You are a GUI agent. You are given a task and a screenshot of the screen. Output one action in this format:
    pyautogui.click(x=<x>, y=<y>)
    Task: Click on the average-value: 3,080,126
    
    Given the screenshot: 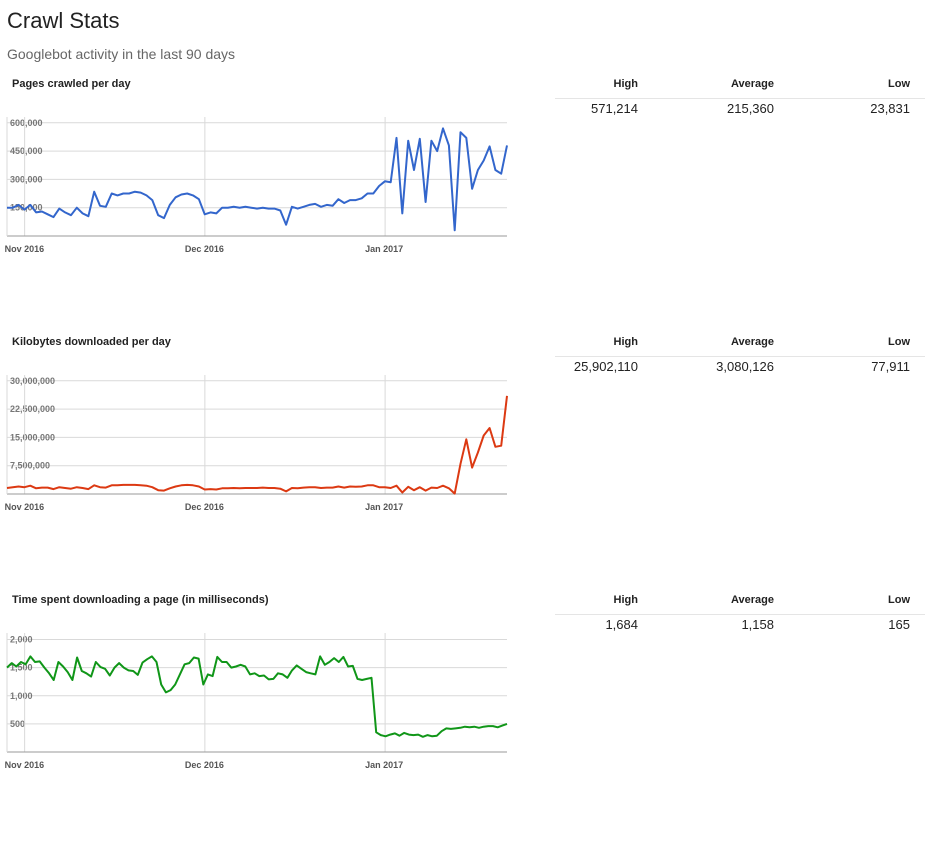 What is the action you would take?
    pyautogui.click(x=745, y=366)
    